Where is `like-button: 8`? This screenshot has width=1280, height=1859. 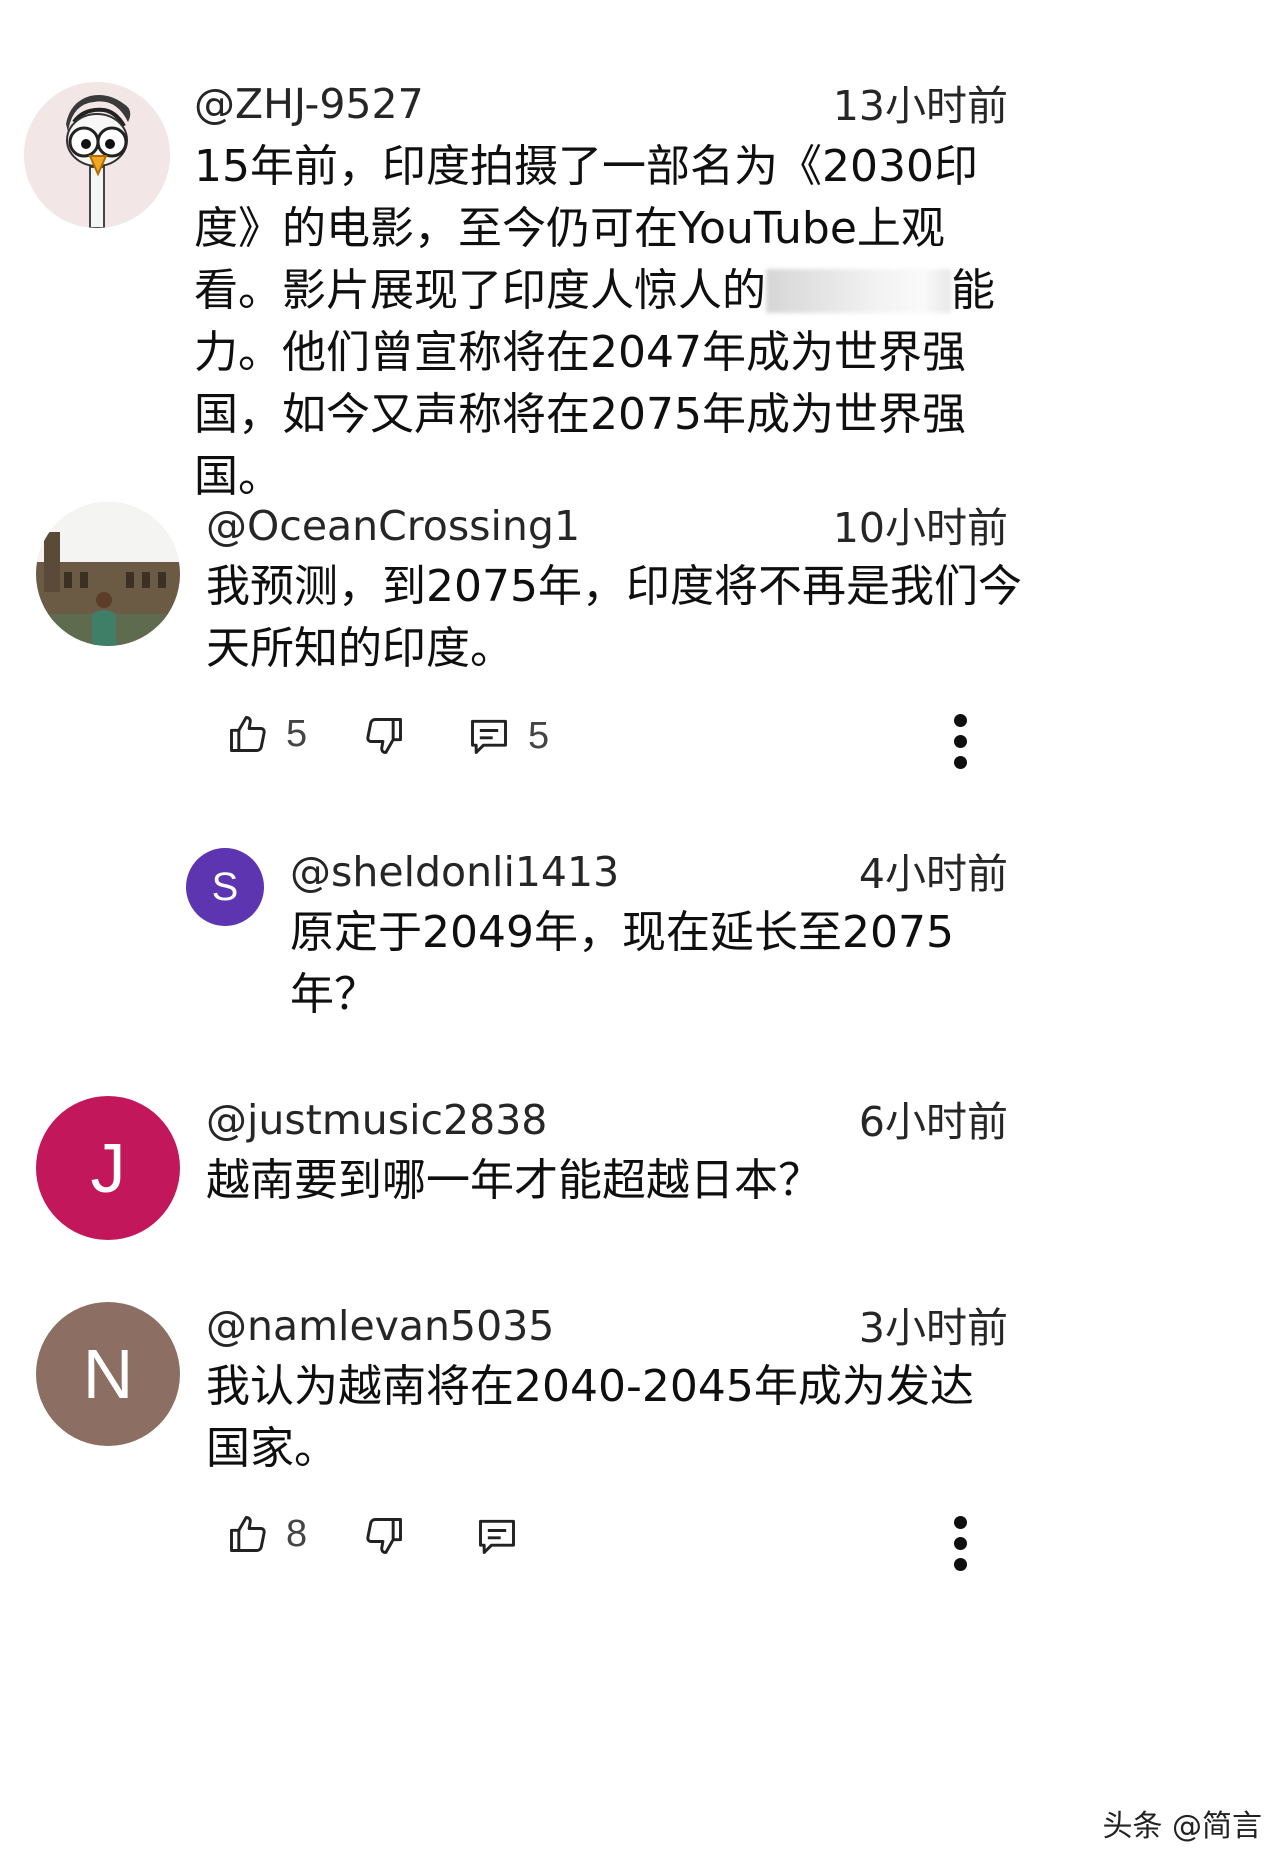 like-button: 8 is located at coordinates (266, 1534).